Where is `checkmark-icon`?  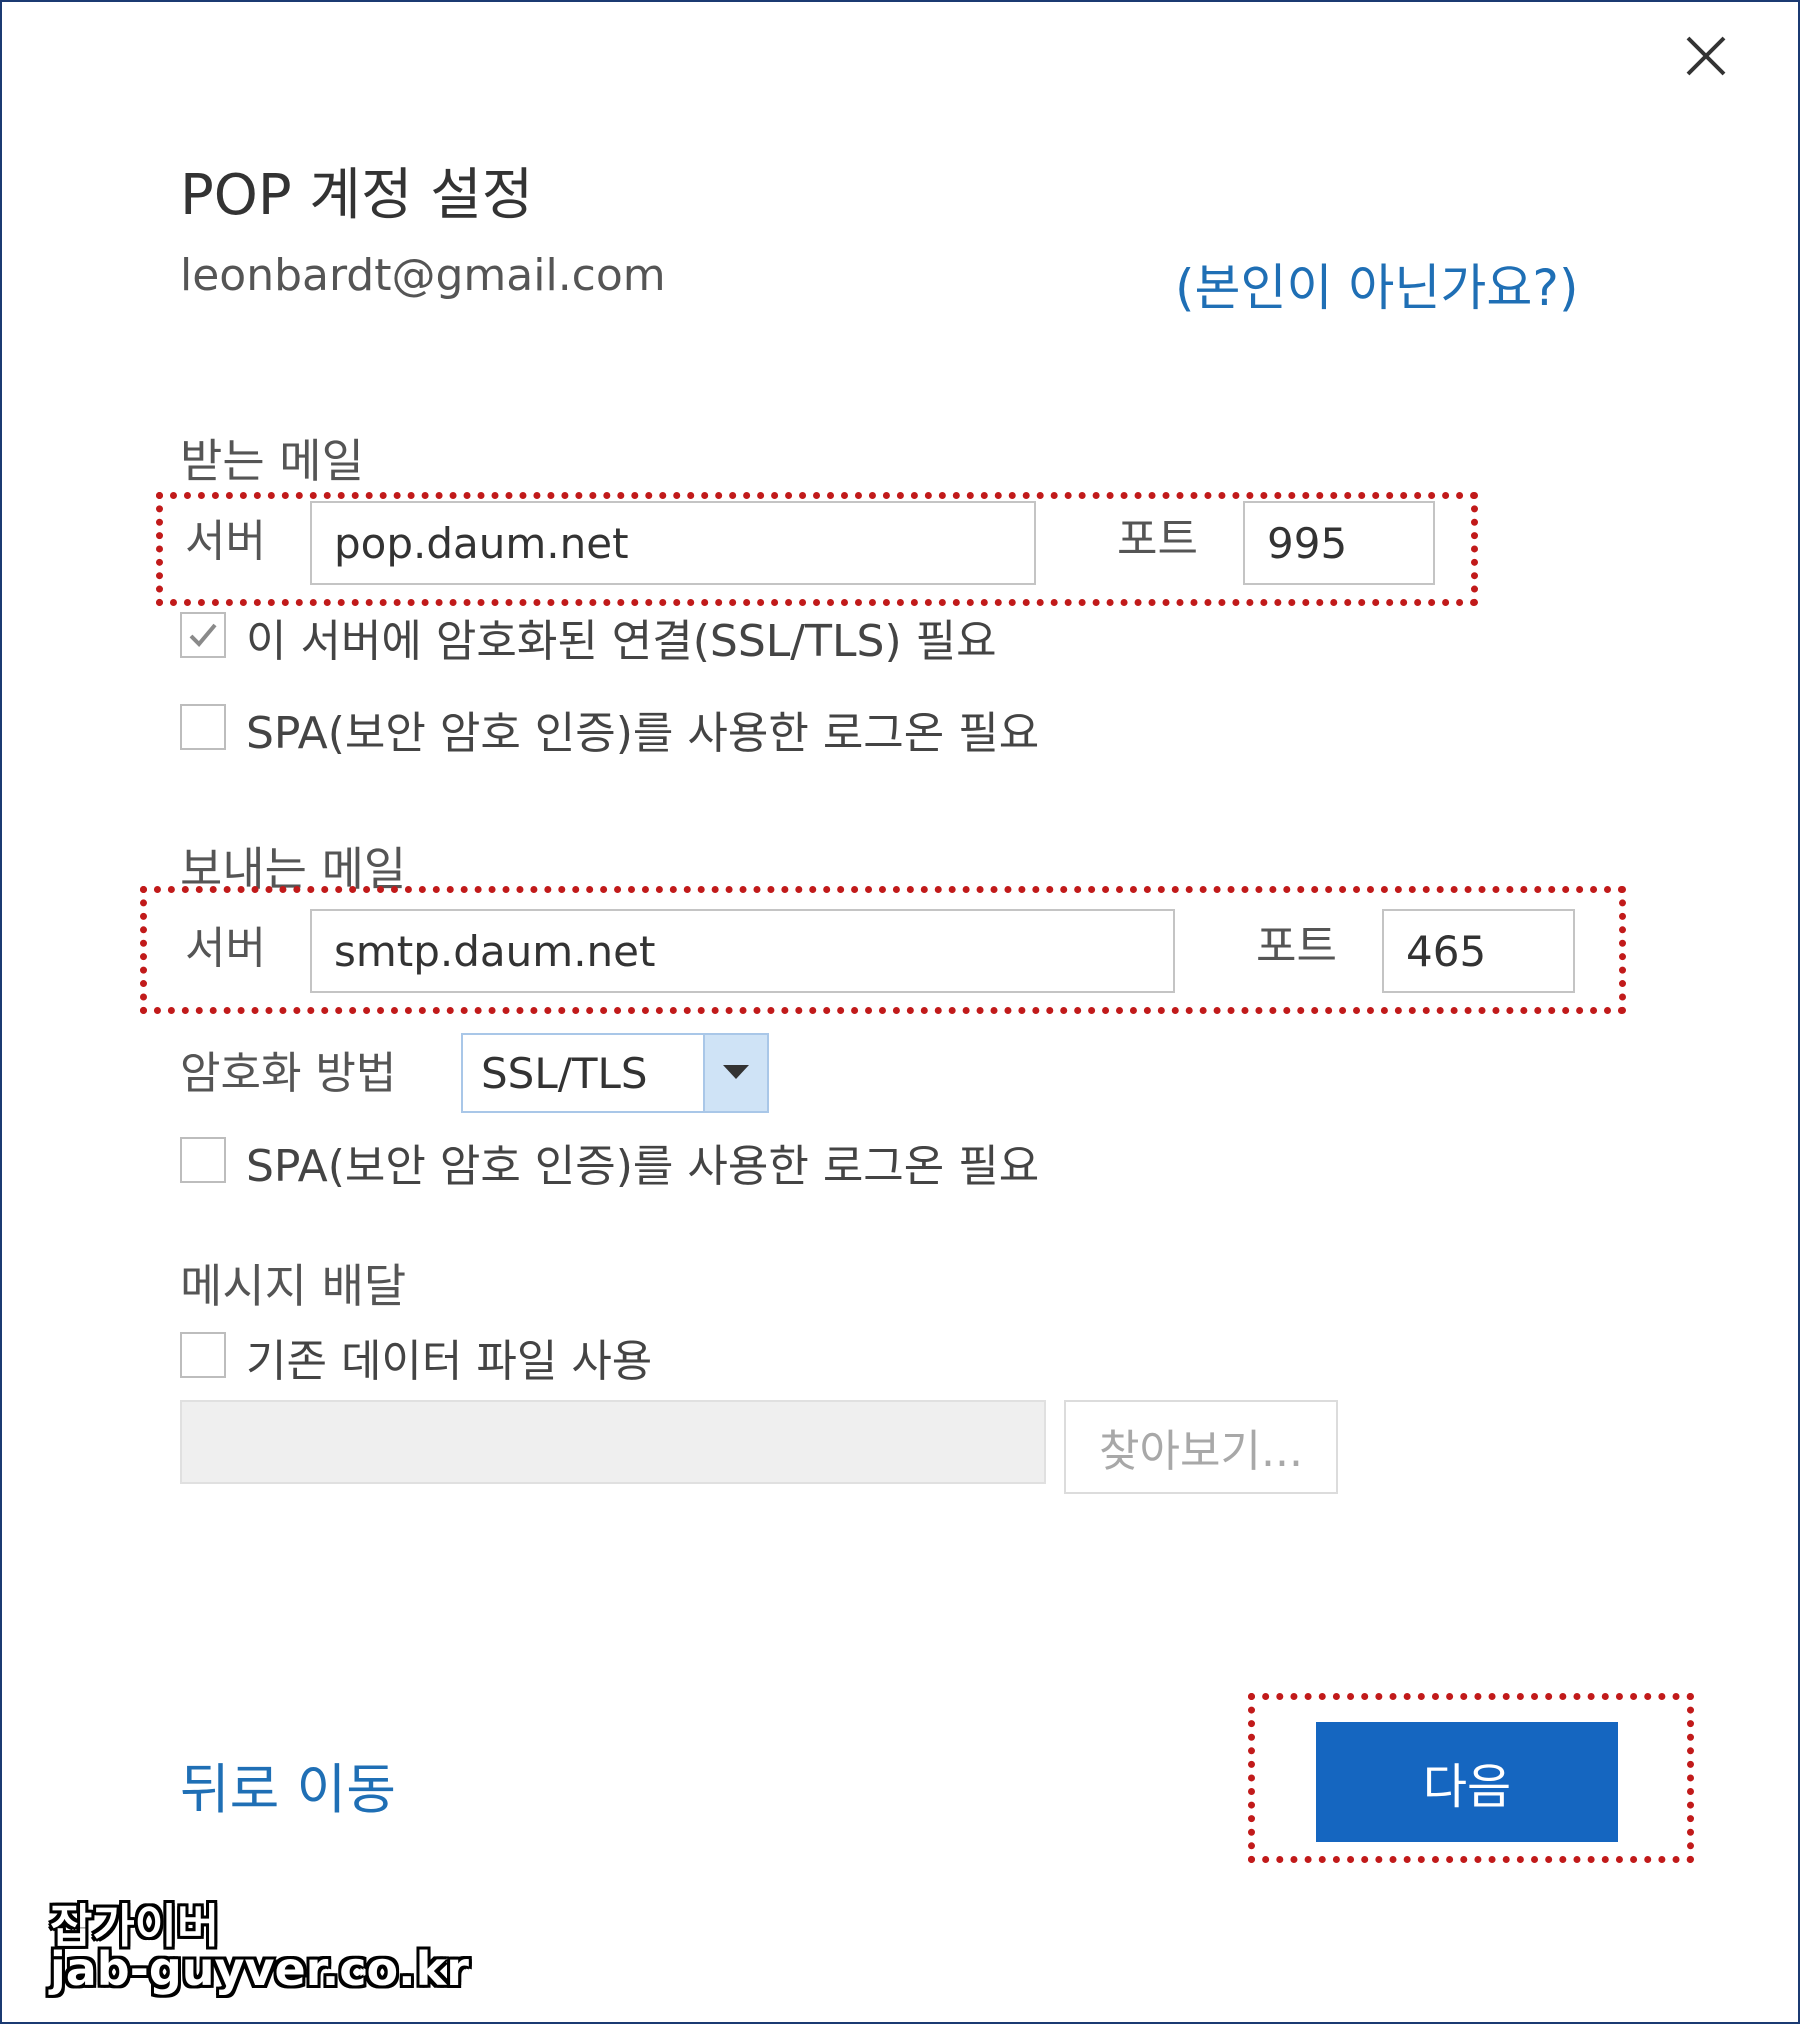 checkmark-icon is located at coordinates (203, 635).